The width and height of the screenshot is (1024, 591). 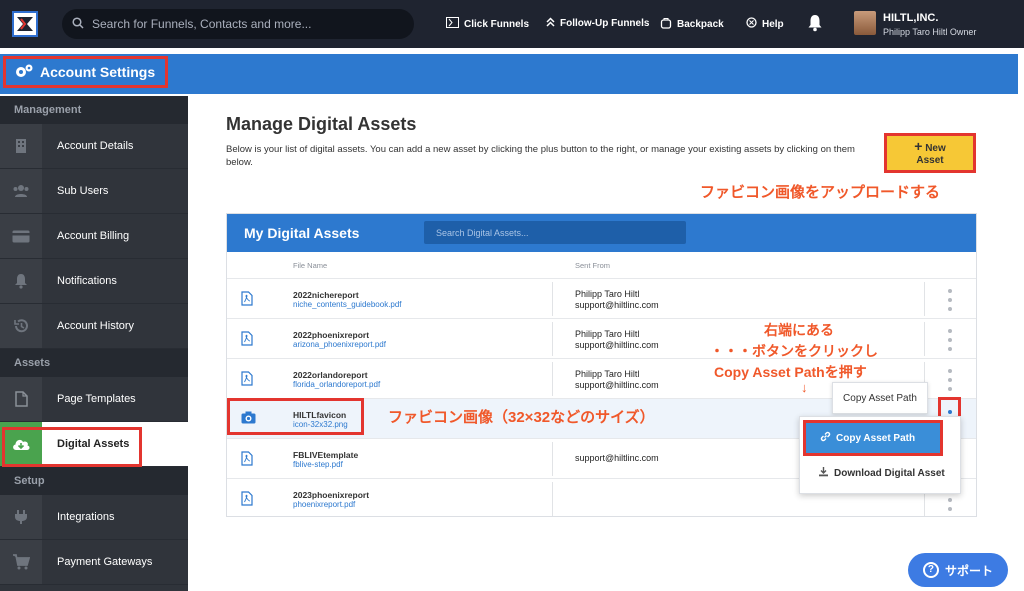 I want to click on sidebar-item-label: Account Details, so click(x=95, y=146).